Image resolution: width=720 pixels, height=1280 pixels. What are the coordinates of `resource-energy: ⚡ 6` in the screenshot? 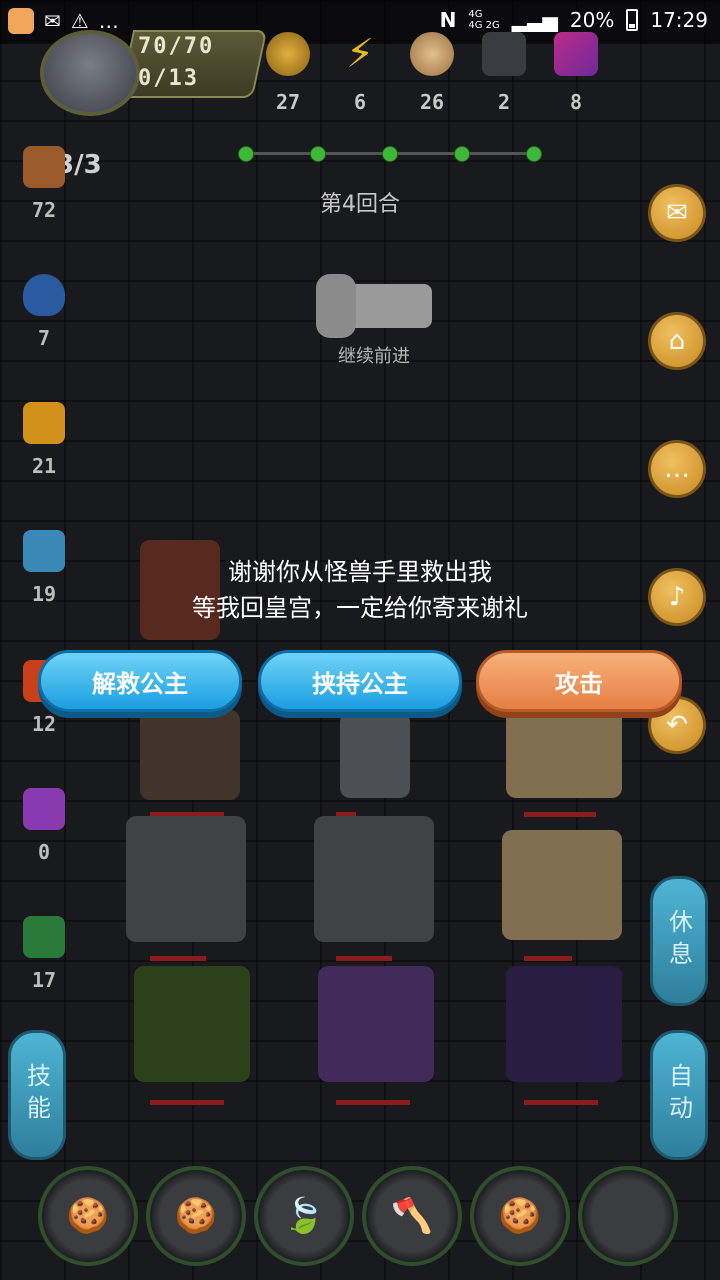 It's located at (360, 73).